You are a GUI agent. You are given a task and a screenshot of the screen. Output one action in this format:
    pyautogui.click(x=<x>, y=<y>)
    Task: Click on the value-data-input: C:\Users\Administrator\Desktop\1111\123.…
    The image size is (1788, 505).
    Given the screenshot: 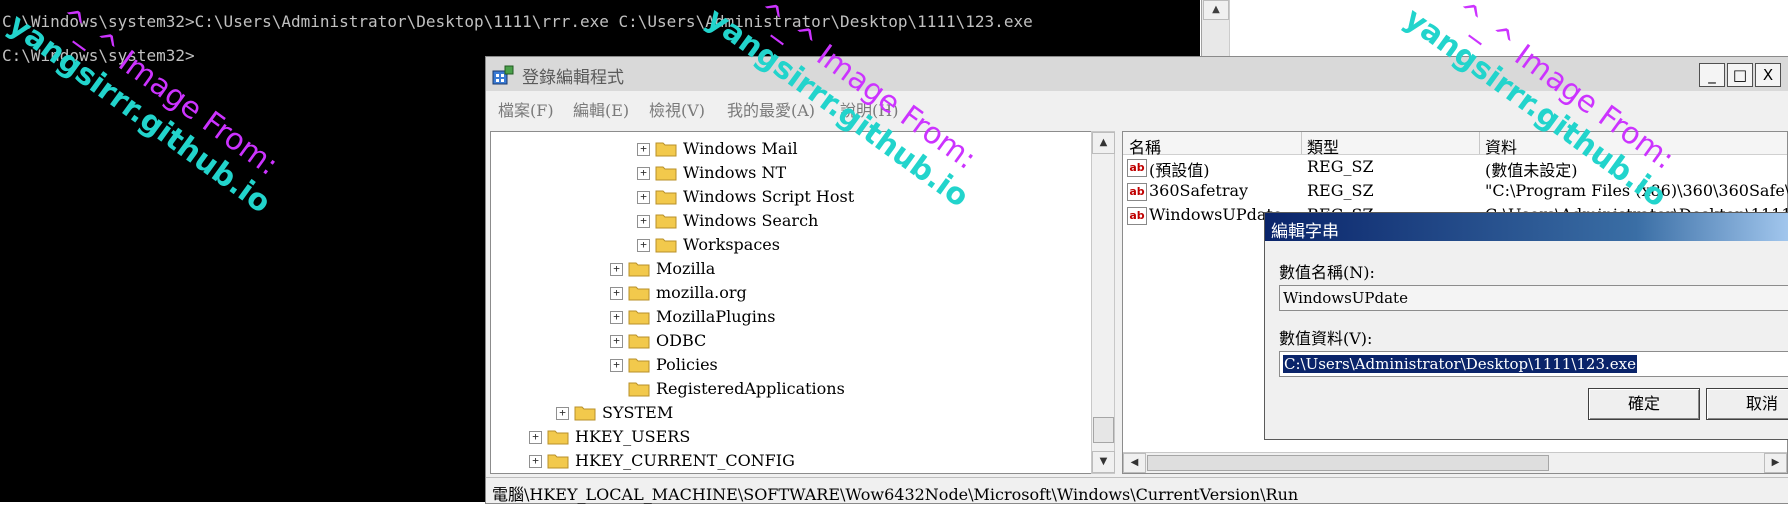 What is the action you would take?
    pyautogui.click(x=1533, y=364)
    